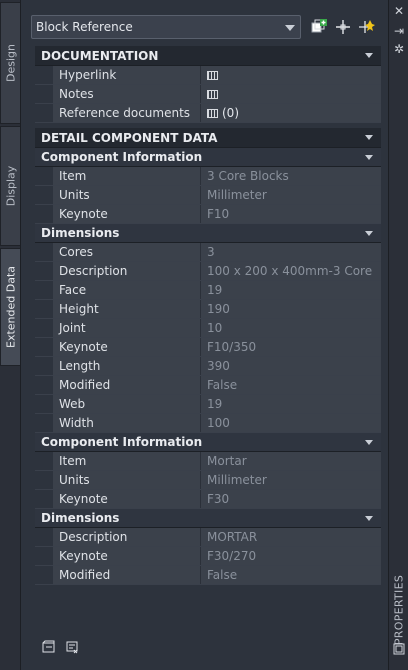 The height and width of the screenshot is (670, 408). Describe the element at coordinates (291, 366) in the screenshot. I see `property-value: 390` at that location.